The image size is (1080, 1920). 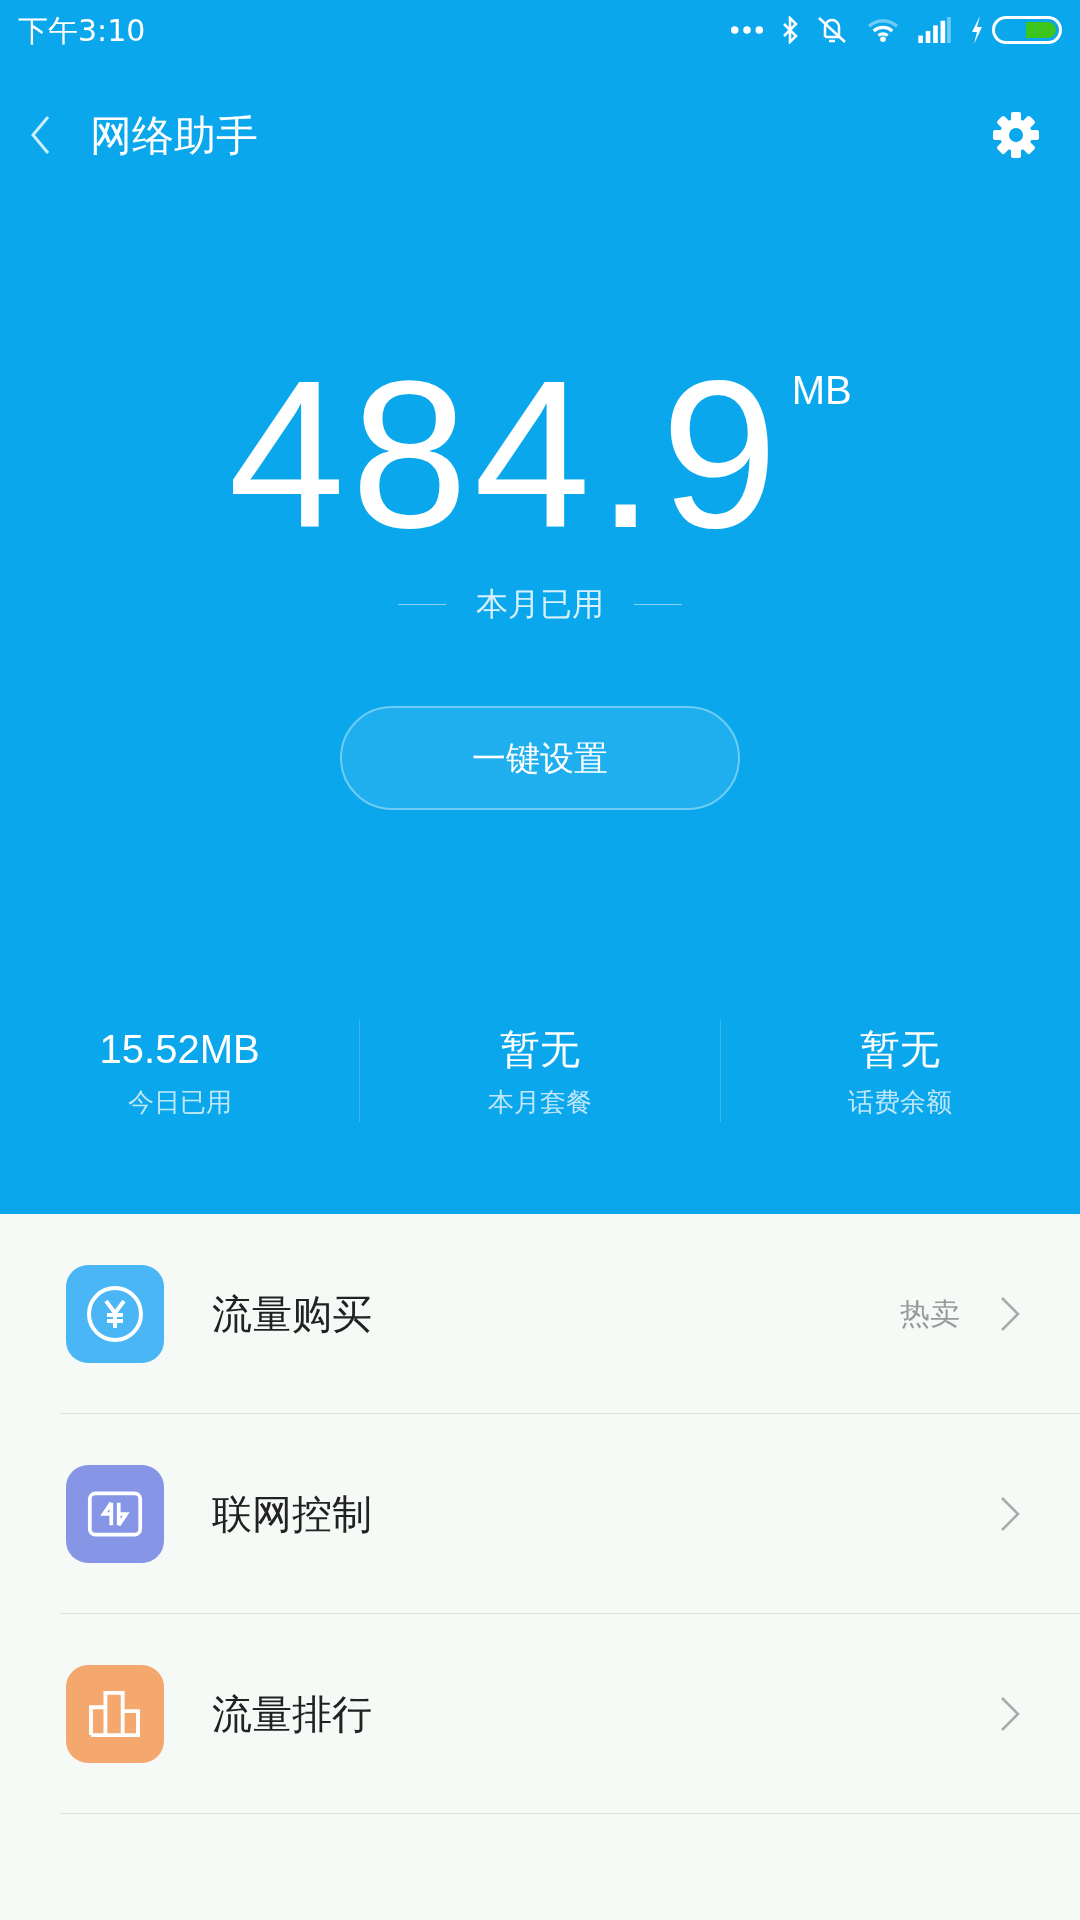 I want to click on muted-bell-icon, so click(x=832, y=30).